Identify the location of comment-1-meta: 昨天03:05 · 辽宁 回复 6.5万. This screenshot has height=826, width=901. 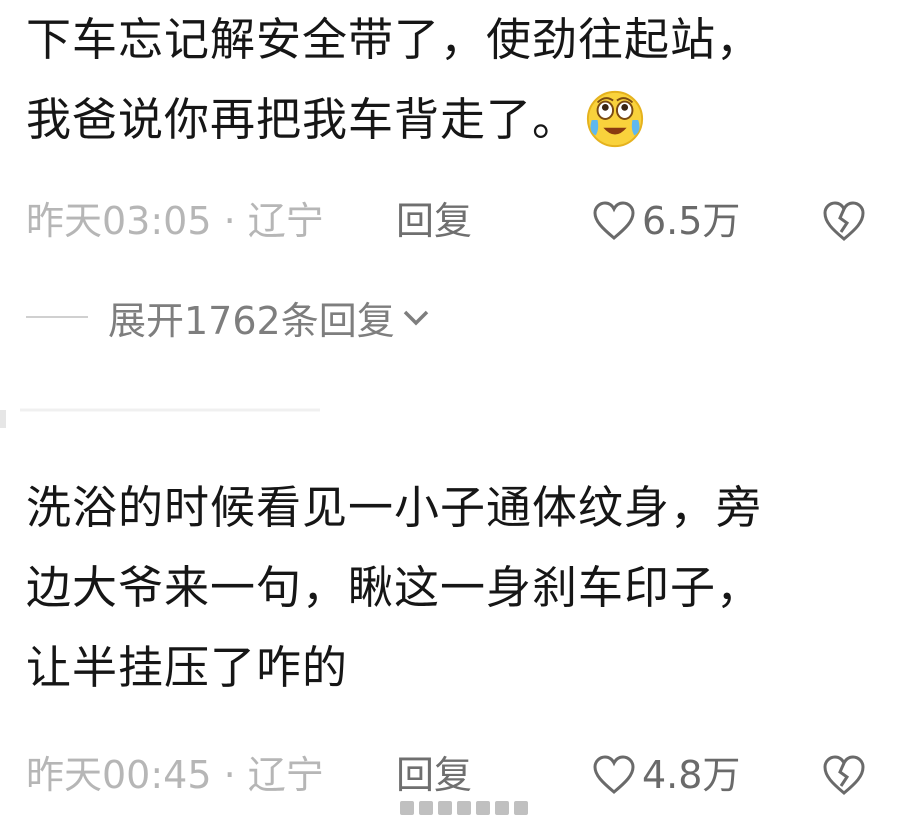
(448, 221).